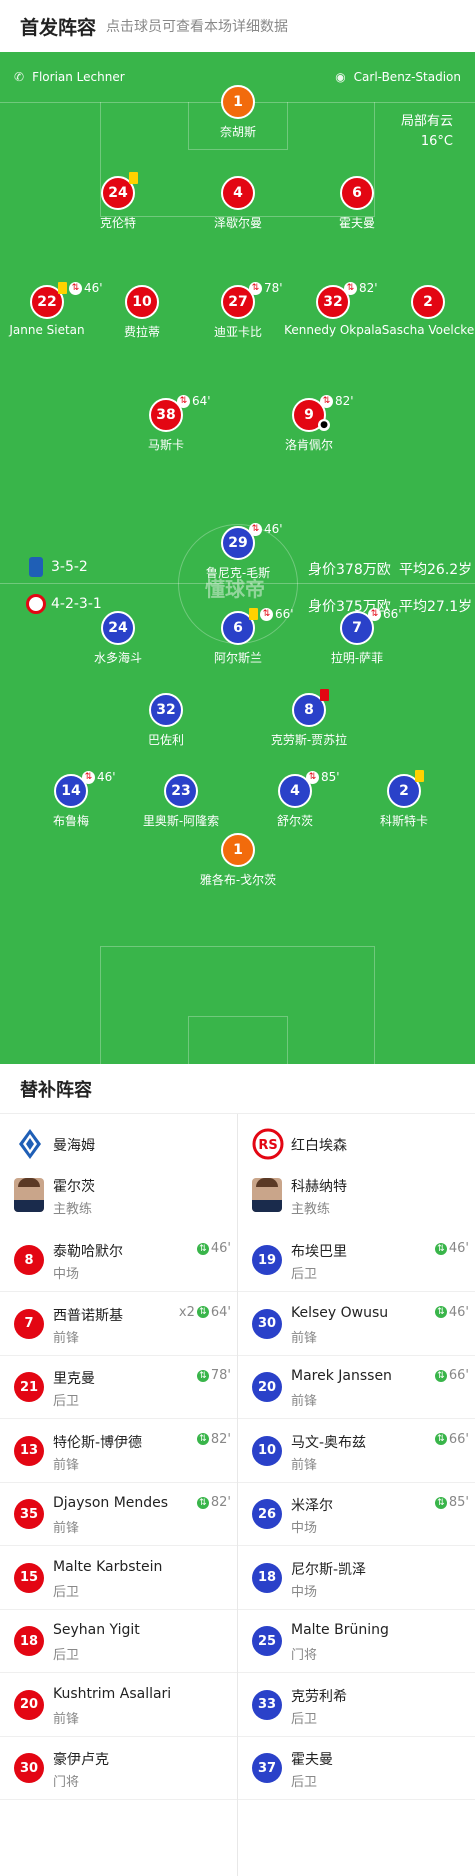 Image resolution: width=475 pixels, height=1876 pixels. I want to click on home-player-7: 32 Kennedy Okpala ⇅ 82', so click(333, 313).